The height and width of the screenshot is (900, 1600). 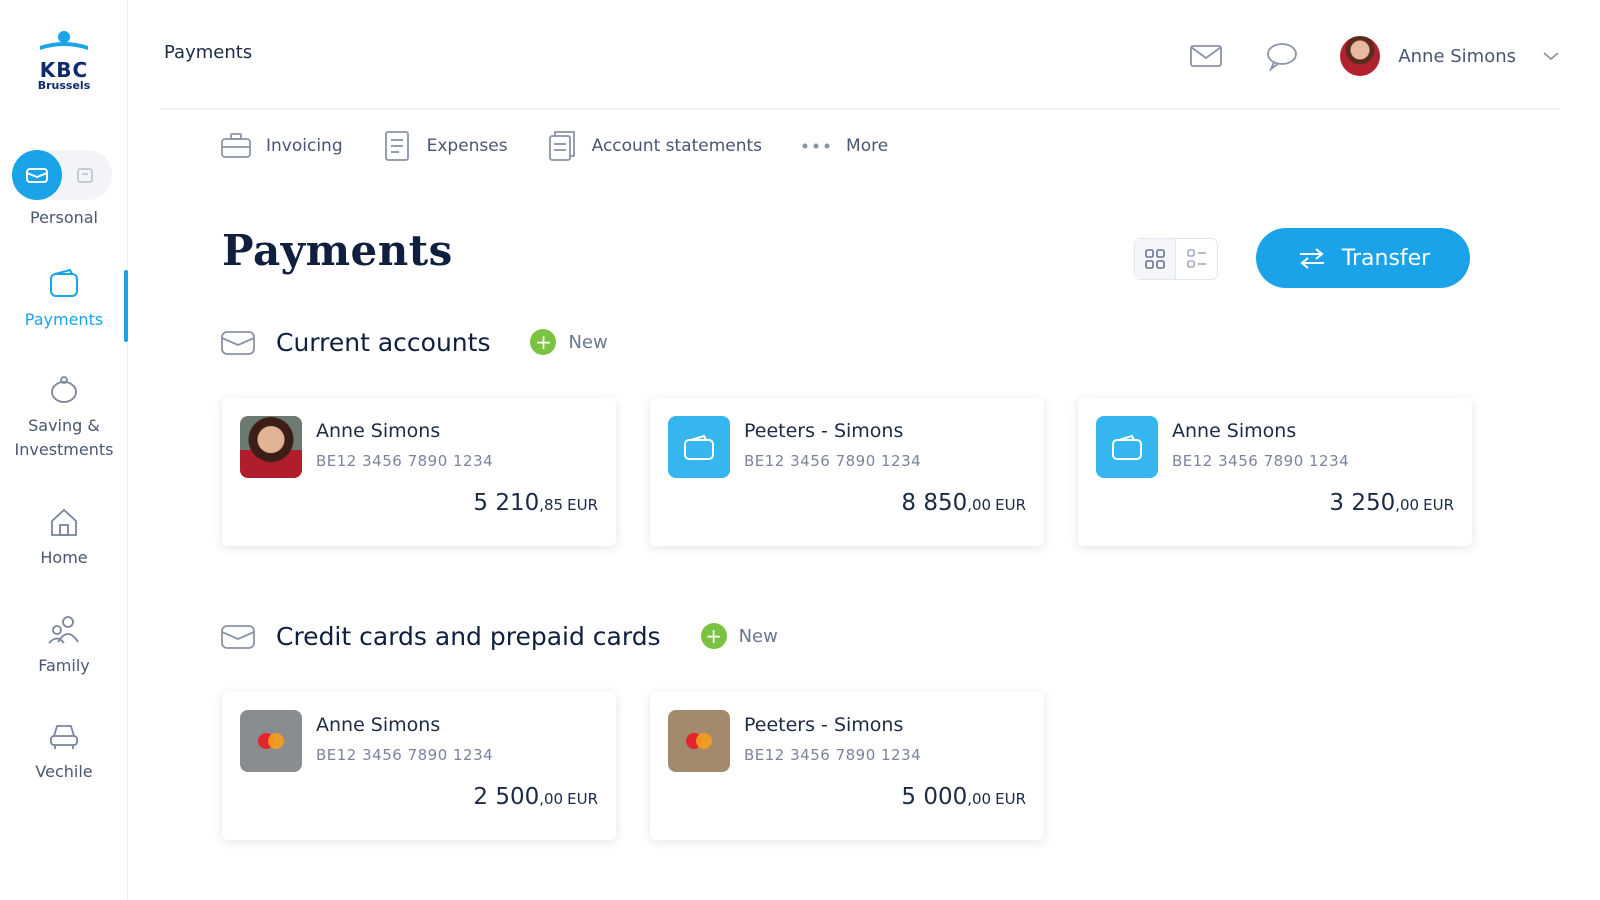 What do you see at coordinates (562, 146) in the screenshot?
I see `statement-icon` at bounding box center [562, 146].